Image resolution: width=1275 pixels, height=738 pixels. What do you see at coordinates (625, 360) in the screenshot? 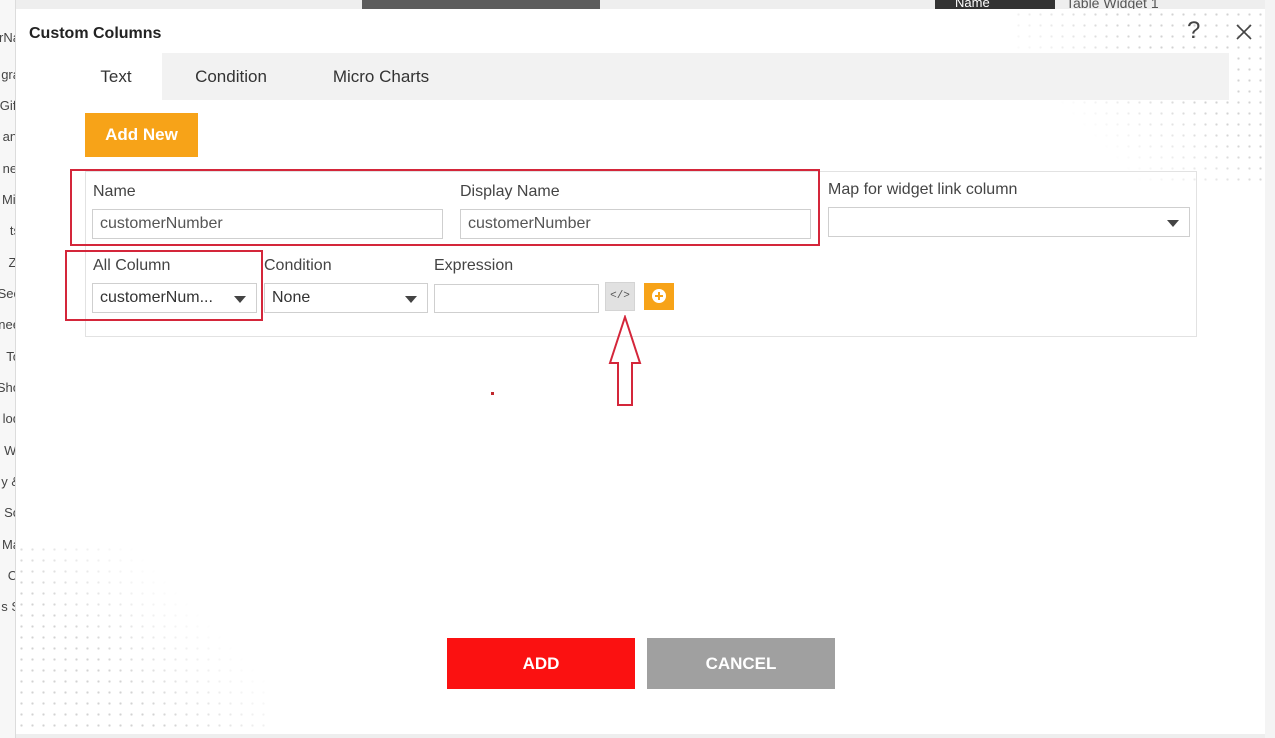
I see `annotation-arrow-icon` at bounding box center [625, 360].